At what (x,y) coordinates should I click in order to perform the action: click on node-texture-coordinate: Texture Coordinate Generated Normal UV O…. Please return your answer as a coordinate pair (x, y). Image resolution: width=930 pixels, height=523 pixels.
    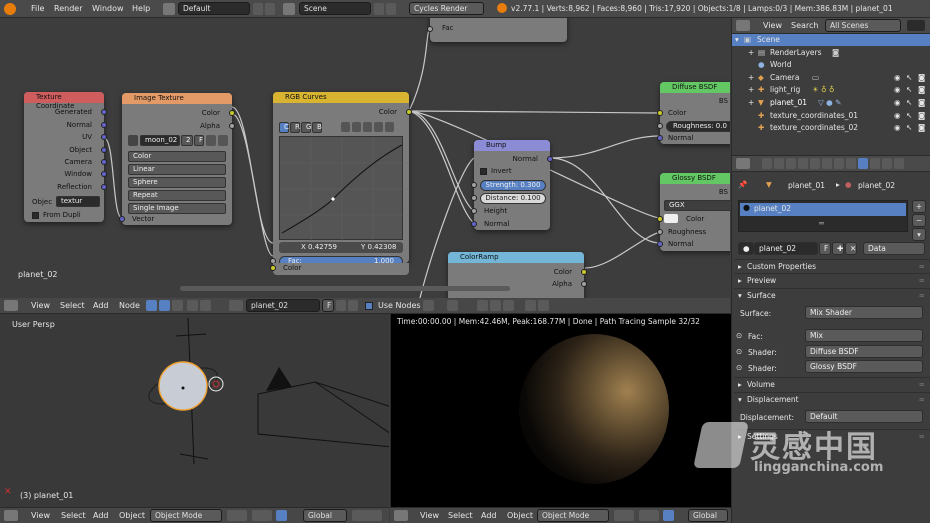
    Looking at the image, I should click on (65, 157).